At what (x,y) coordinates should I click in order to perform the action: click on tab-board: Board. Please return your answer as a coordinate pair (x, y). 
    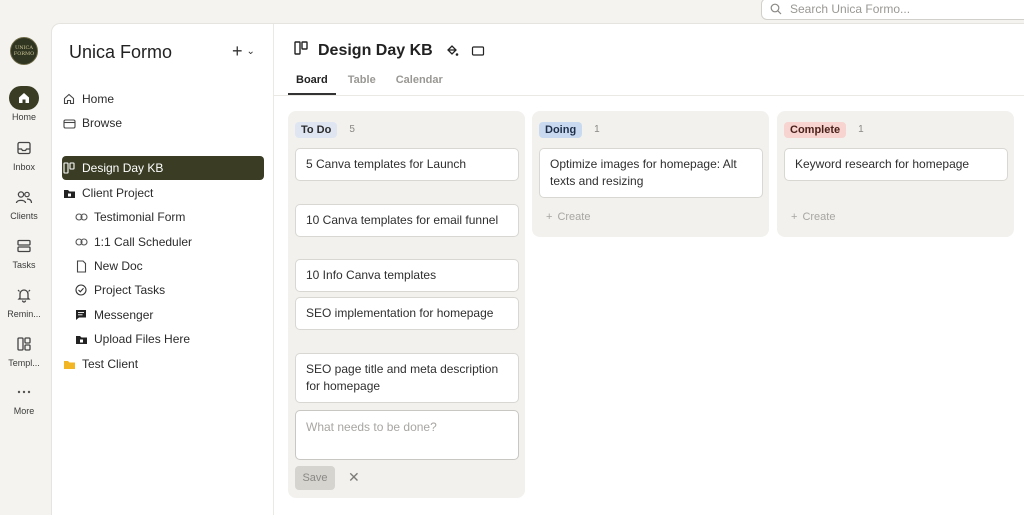
    Looking at the image, I should click on (312, 82).